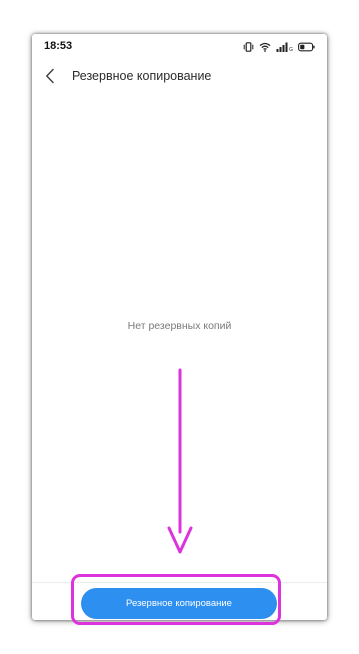  I want to click on chevron-left-icon, so click(50, 76).